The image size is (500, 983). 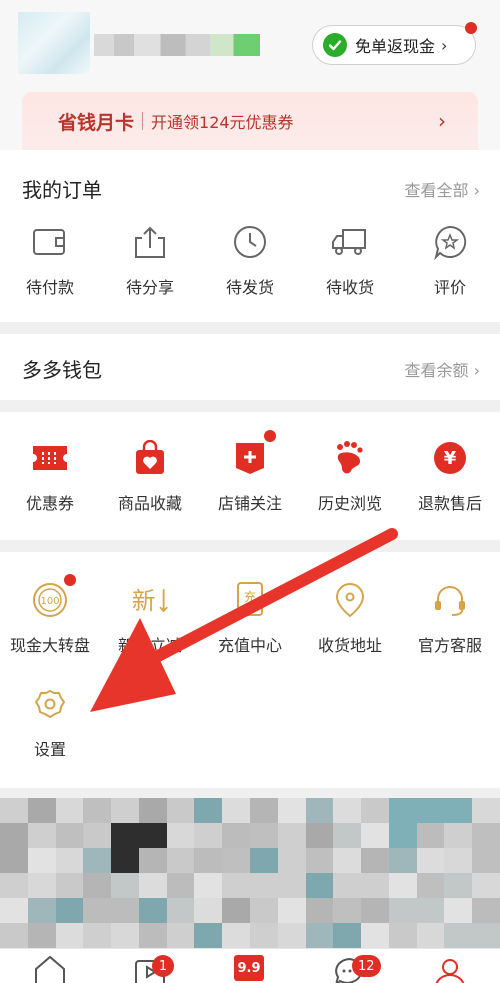 What do you see at coordinates (49, 601) in the screenshot?
I see `svg-text: 100` at bounding box center [49, 601].